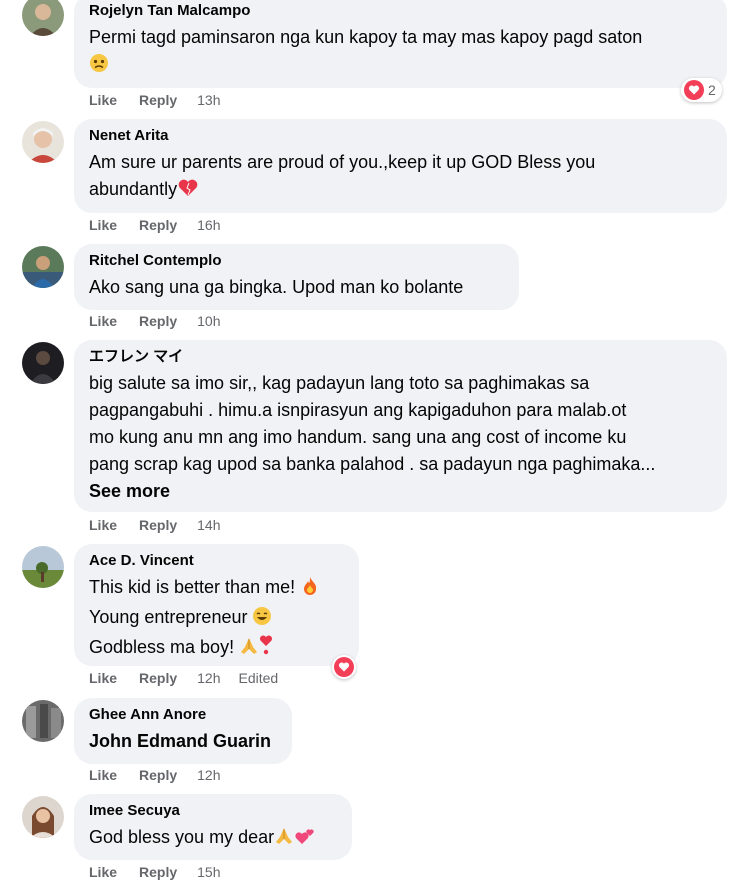 The image size is (750, 889). What do you see at coordinates (214, 839) in the screenshot?
I see `comment-text: God bless you my dear` at bounding box center [214, 839].